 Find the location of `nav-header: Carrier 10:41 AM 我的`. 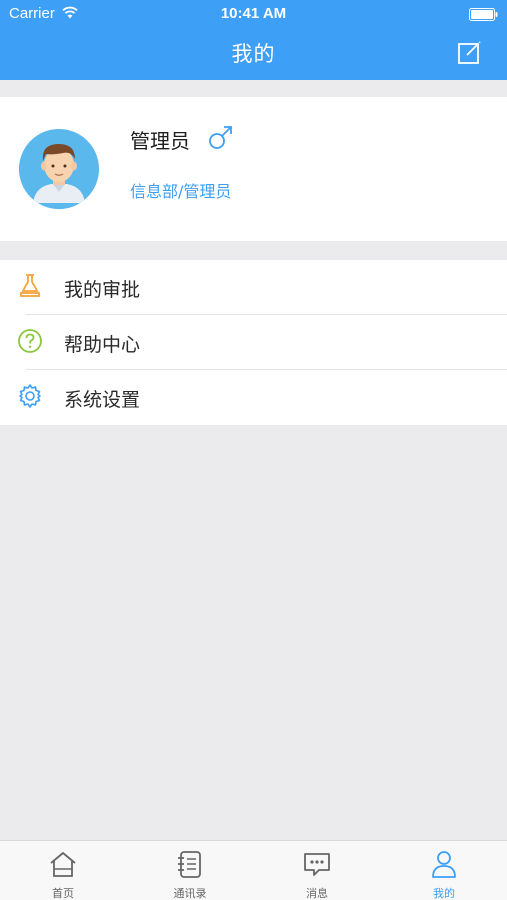

nav-header: Carrier 10:41 AM 我的 is located at coordinates (253, 40).